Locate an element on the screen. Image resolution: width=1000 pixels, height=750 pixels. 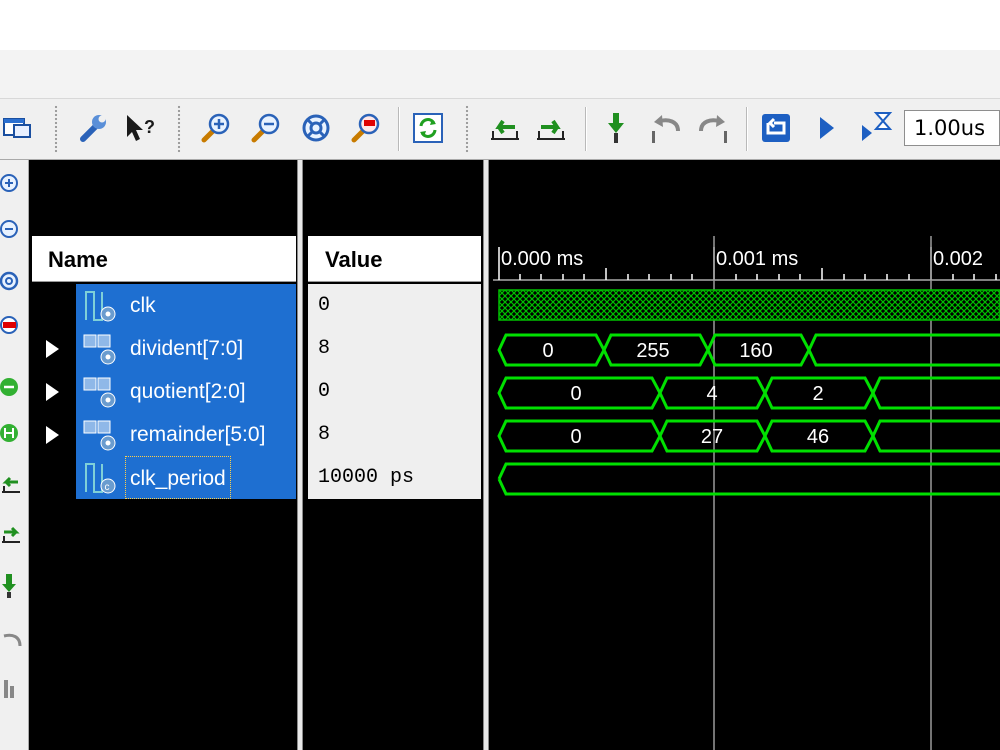
ruler-label: 0.000 ms is located at coordinates (542, 259).